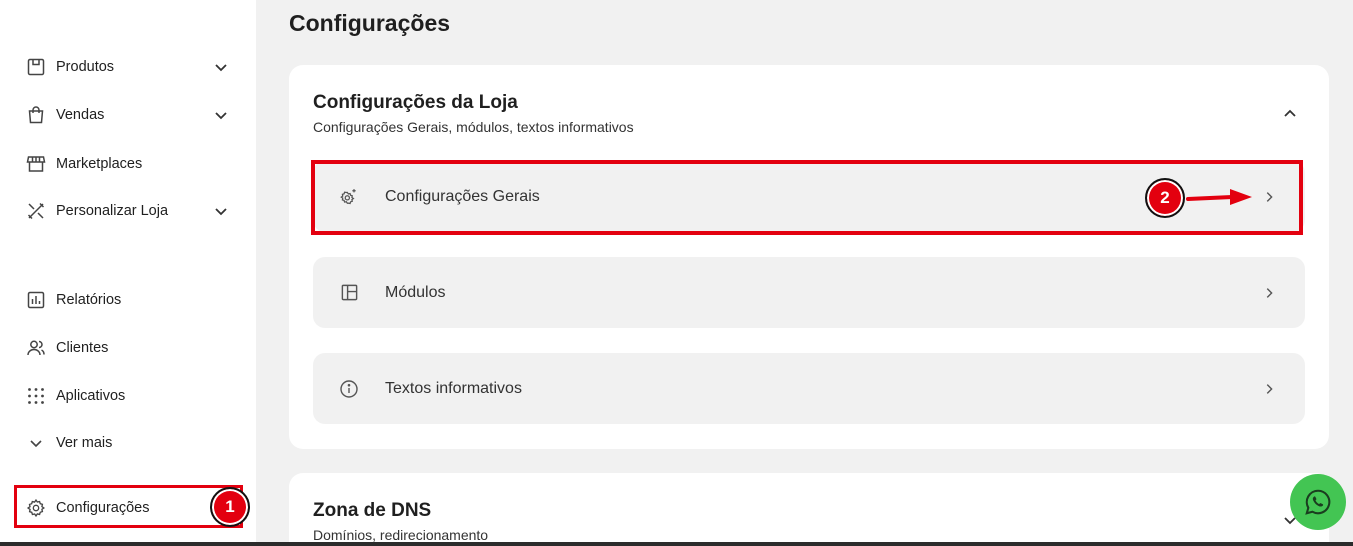  What do you see at coordinates (36, 300) in the screenshot?
I see `chart-icon` at bounding box center [36, 300].